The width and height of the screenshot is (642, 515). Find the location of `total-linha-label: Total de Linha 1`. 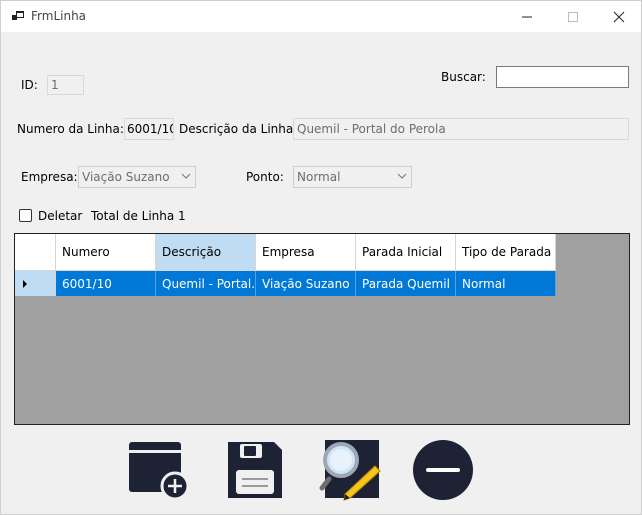

total-linha-label: Total de Linha 1 is located at coordinates (138, 216).